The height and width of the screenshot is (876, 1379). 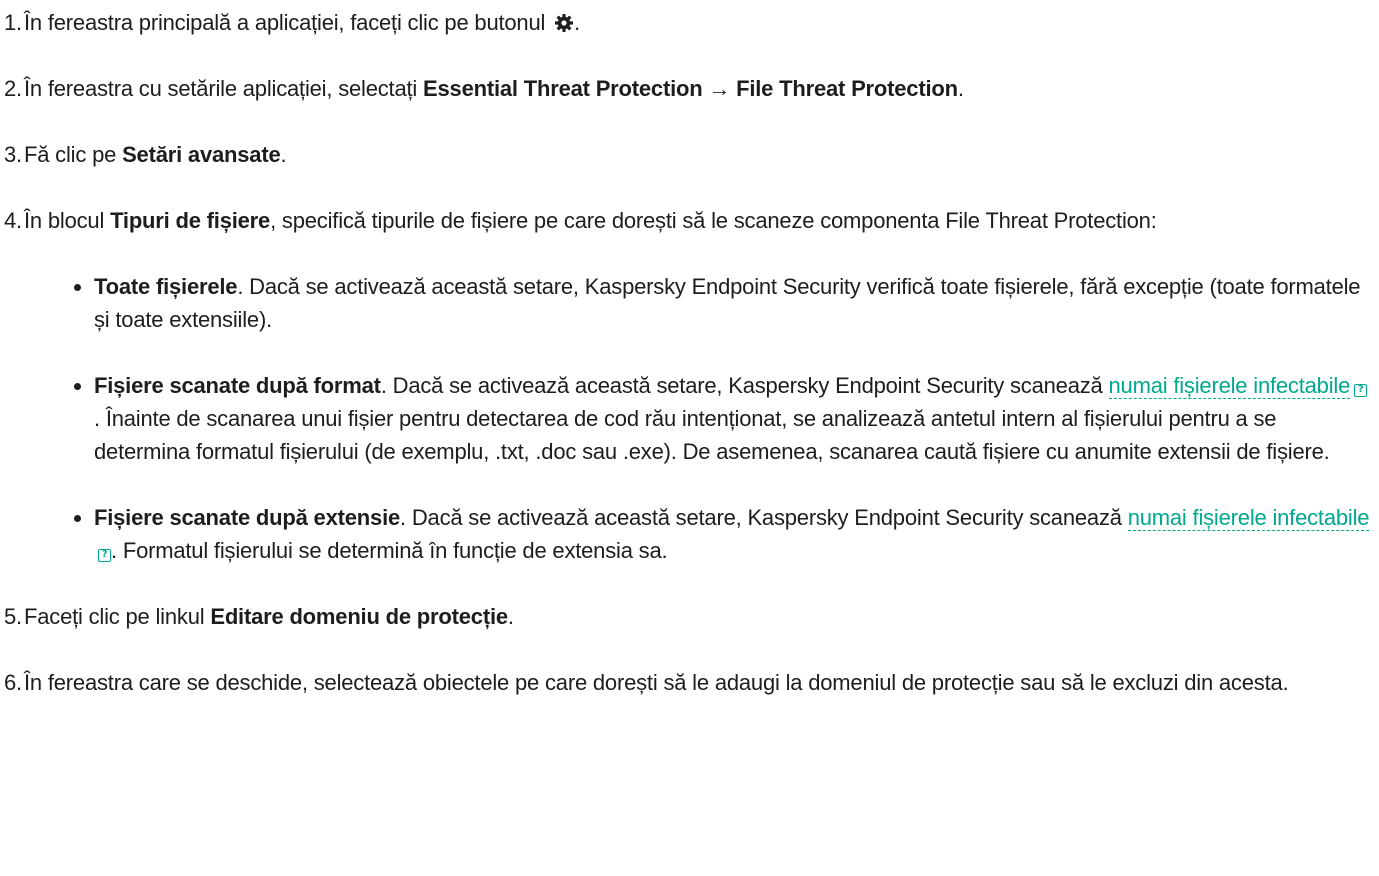 What do you see at coordinates (719, 88) in the screenshot?
I see `arrow: →` at bounding box center [719, 88].